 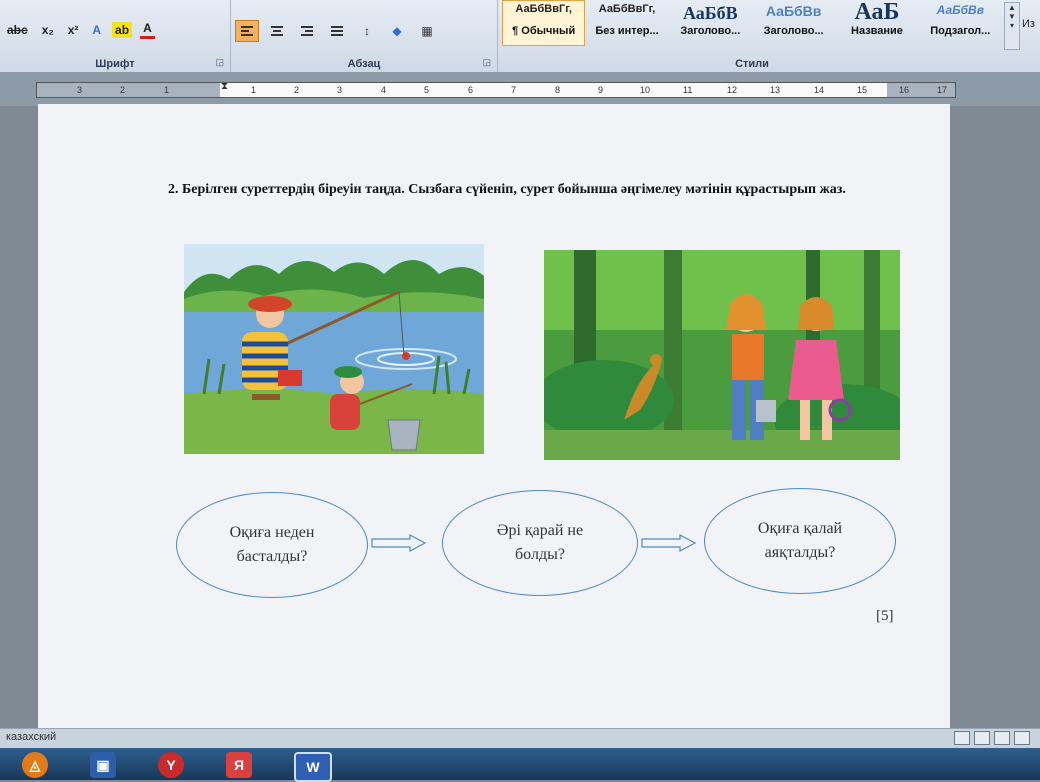 I want to click on ruler-tick: 12, so click(x=732, y=90).